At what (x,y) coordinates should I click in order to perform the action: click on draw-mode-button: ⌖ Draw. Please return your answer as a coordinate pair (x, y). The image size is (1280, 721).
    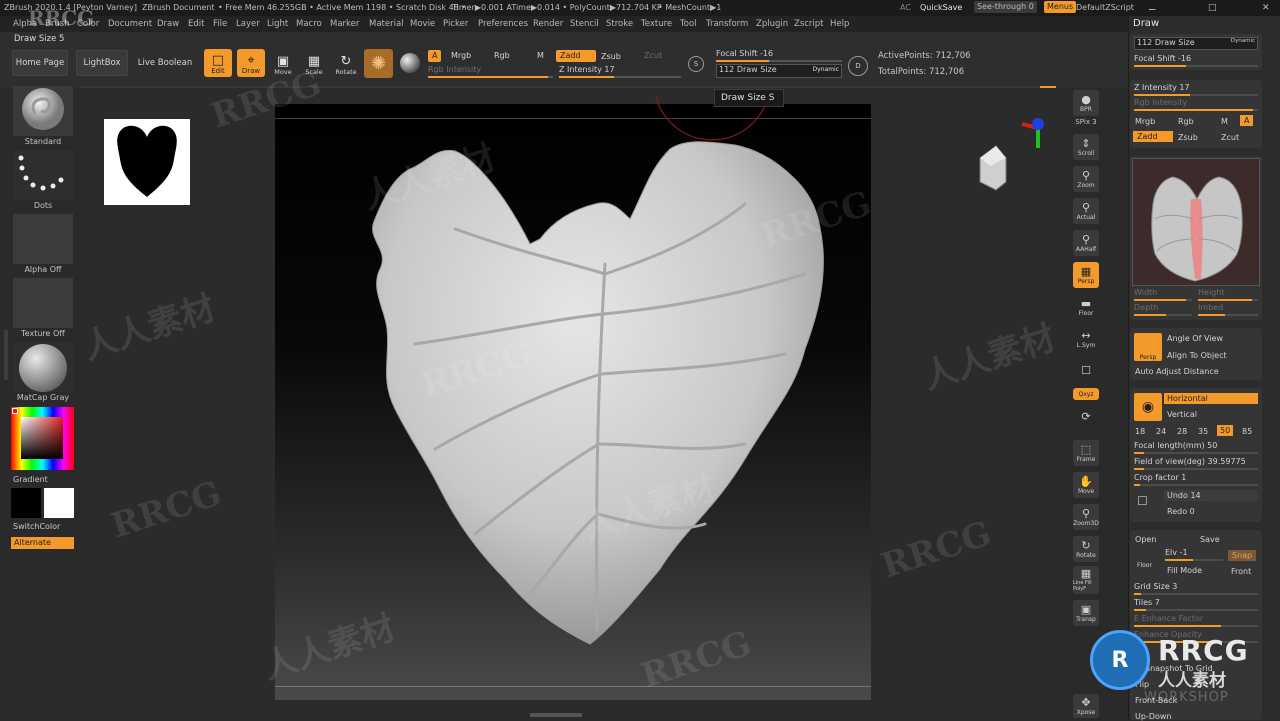
    Looking at the image, I should click on (251, 63).